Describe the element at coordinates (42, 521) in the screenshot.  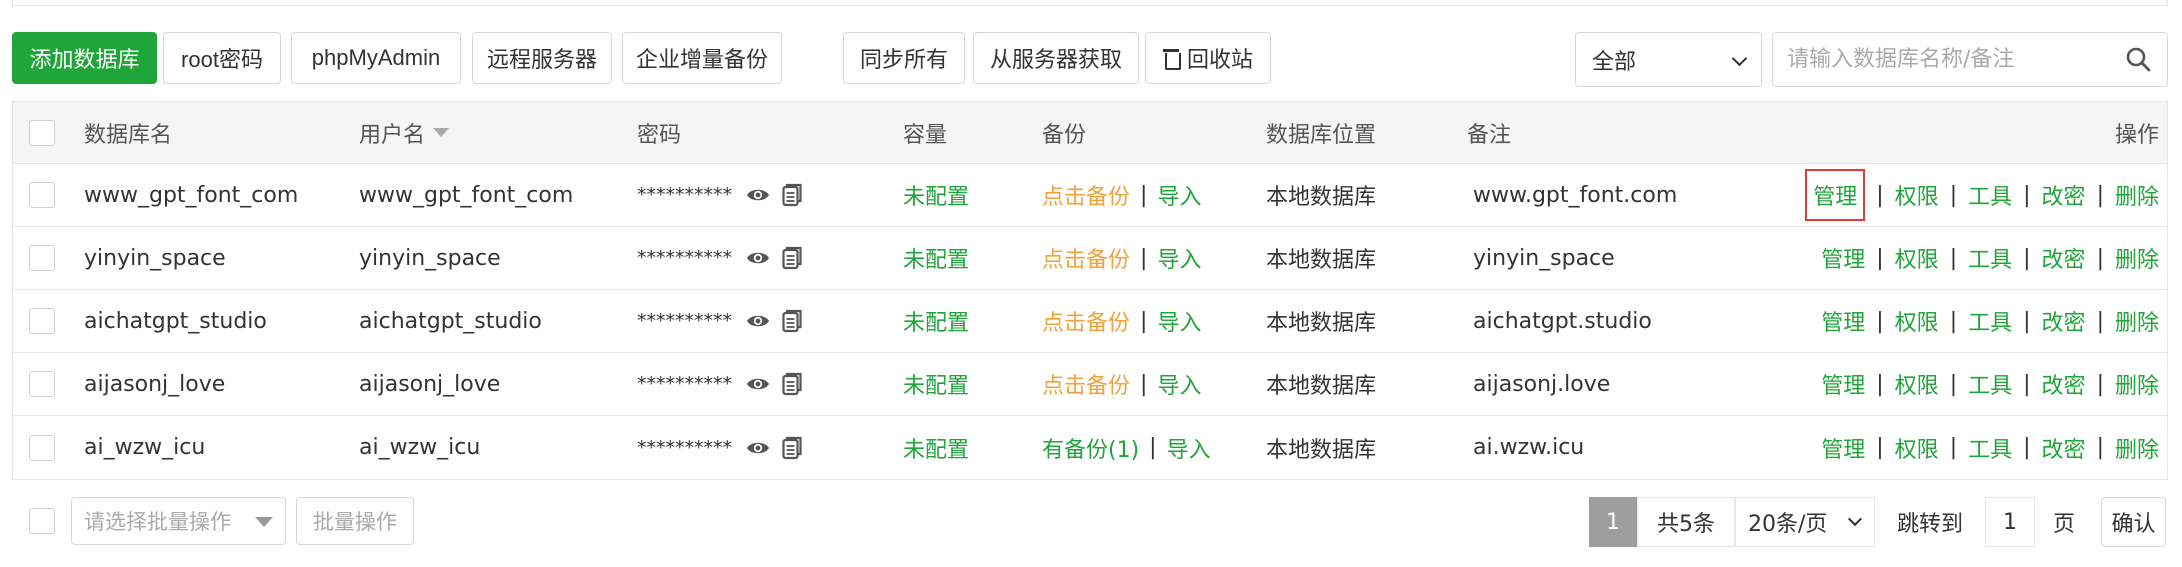
I see `batch-select-all-checkbox` at that location.